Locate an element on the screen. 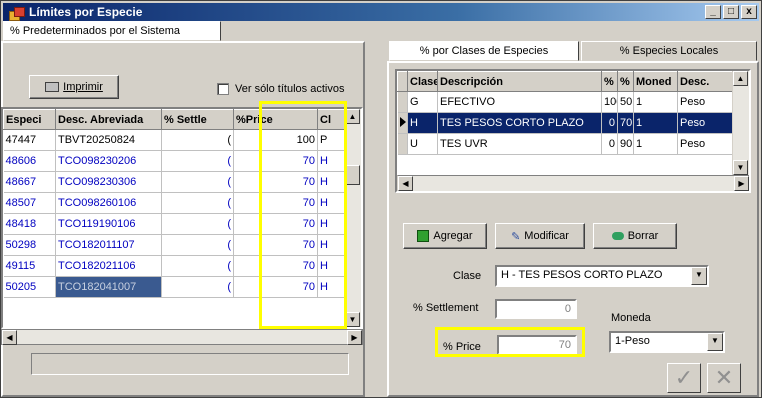 Image resolution: width=762 pixels, height=398 pixels. species-cell-price: 100 is located at coordinates (275, 140).